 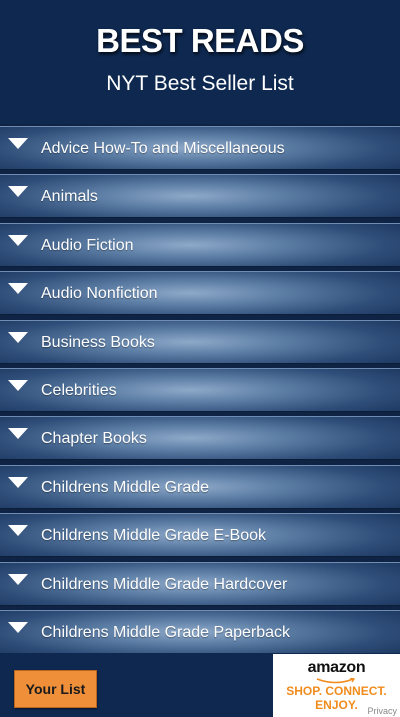 I want to click on category-row: Childrens Middle Grade, so click(x=200, y=486).